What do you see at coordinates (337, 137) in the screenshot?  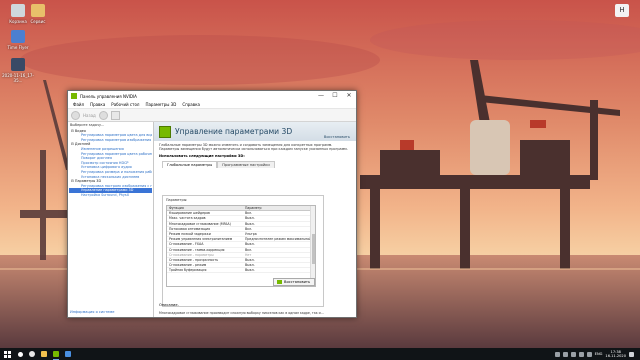 I see `restore-defaults-link: Восстановить` at bounding box center [337, 137].